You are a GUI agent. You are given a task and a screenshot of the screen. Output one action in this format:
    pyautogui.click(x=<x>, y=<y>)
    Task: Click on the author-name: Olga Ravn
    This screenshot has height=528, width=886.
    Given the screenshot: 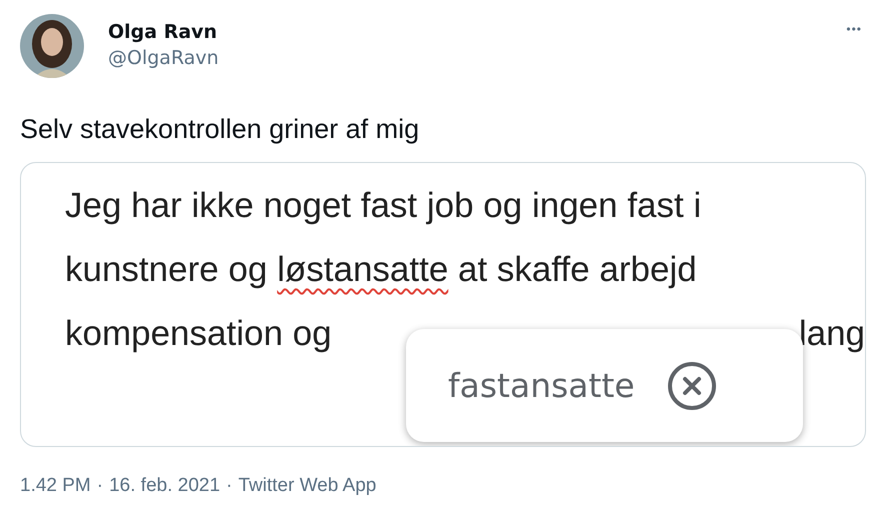 What is the action you would take?
    pyautogui.click(x=465, y=32)
    